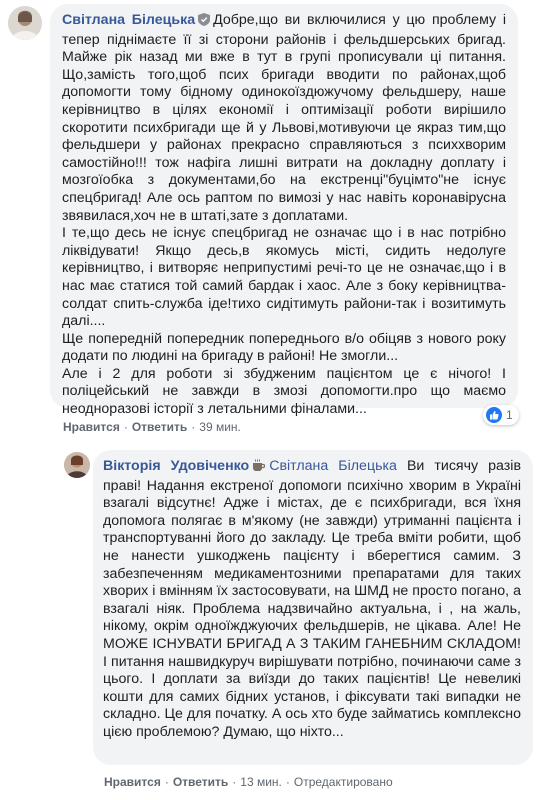 The height and width of the screenshot is (800, 546). Describe the element at coordinates (261, 782) in the screenshot. I see `timestamp: 13 мин.` at that location.